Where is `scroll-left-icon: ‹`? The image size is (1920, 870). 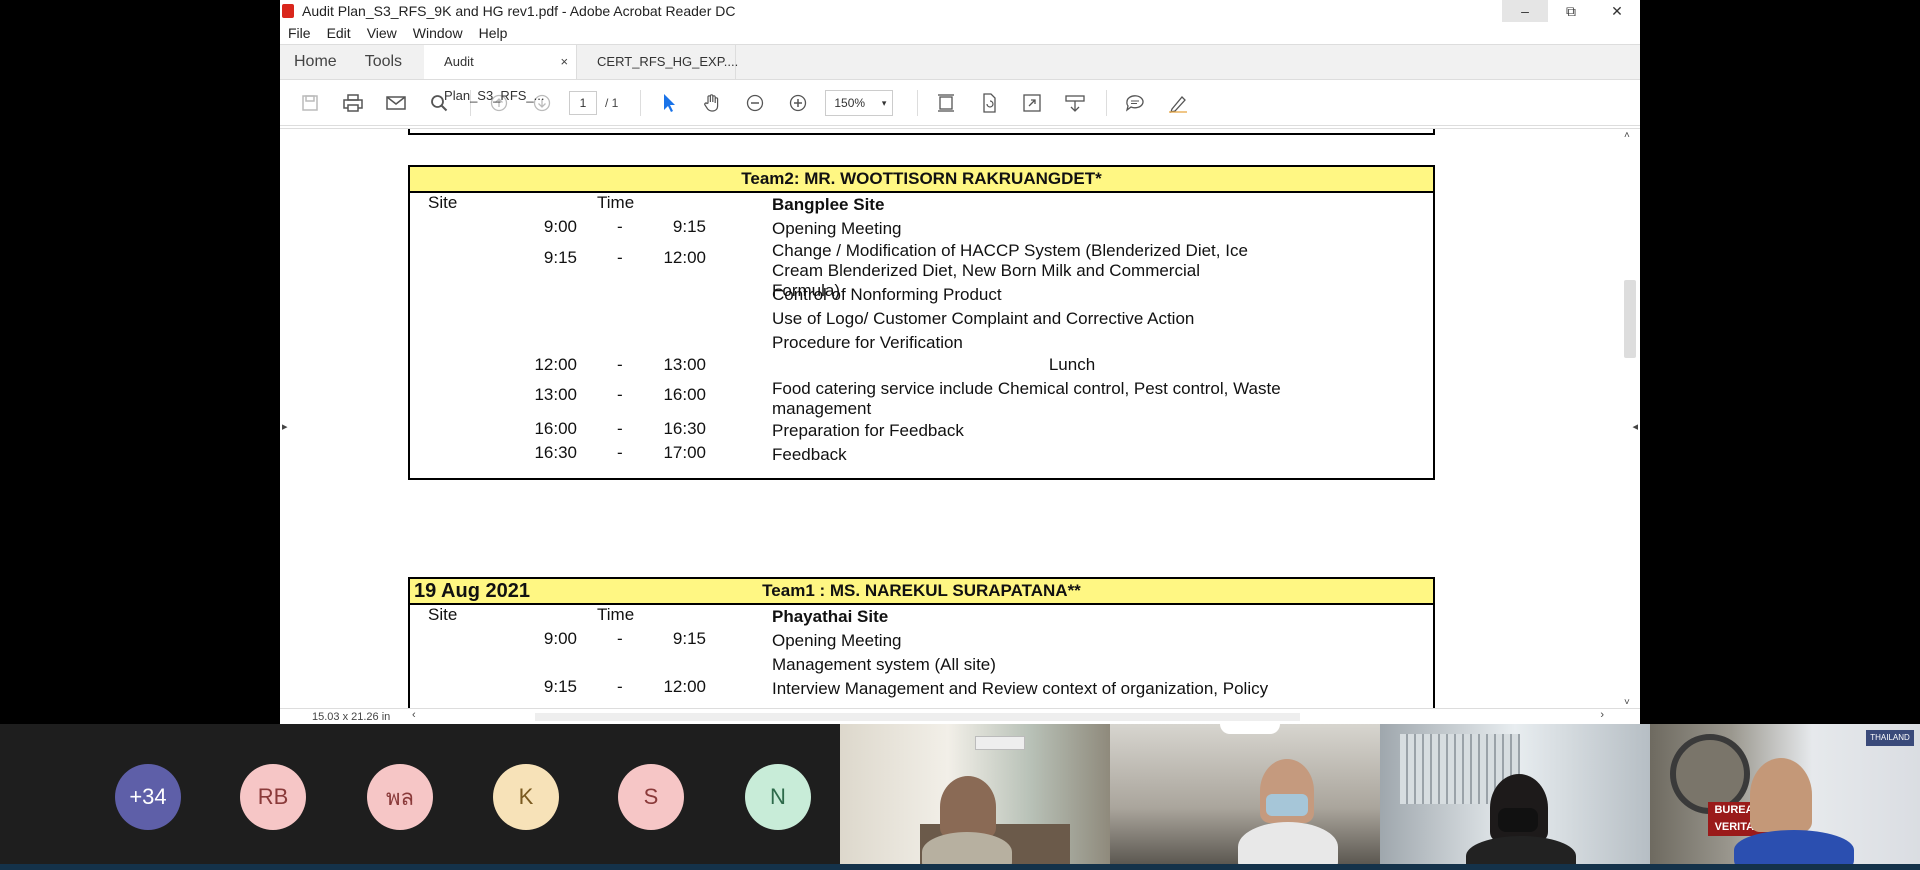 scroll-left-icon: ‹ is located at coordinates (414, 715).